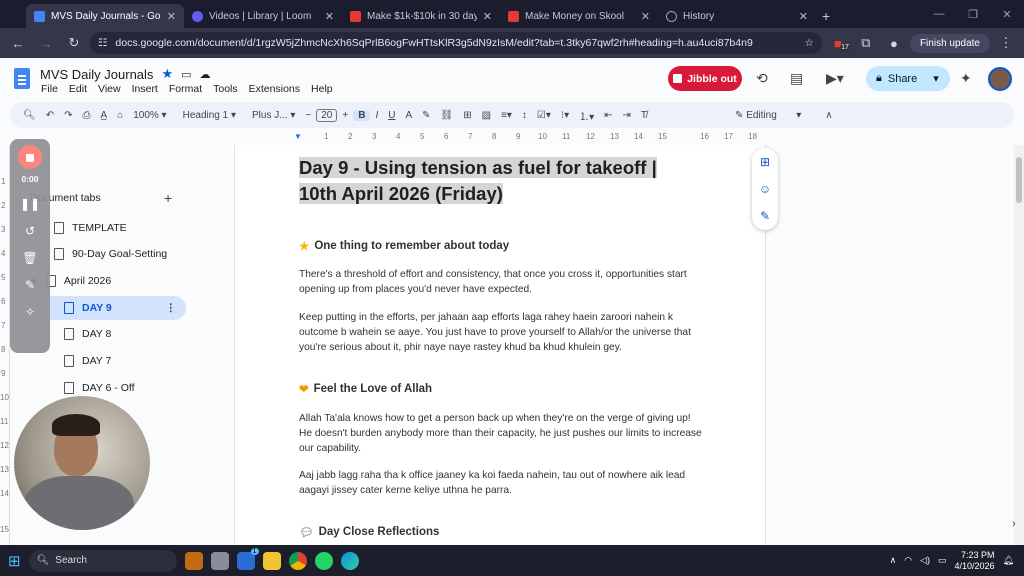 The image size is (1024, 576). Describe the element at coordinates (362, 115) in the screenshot. I see `bold-icon: B` at that location.